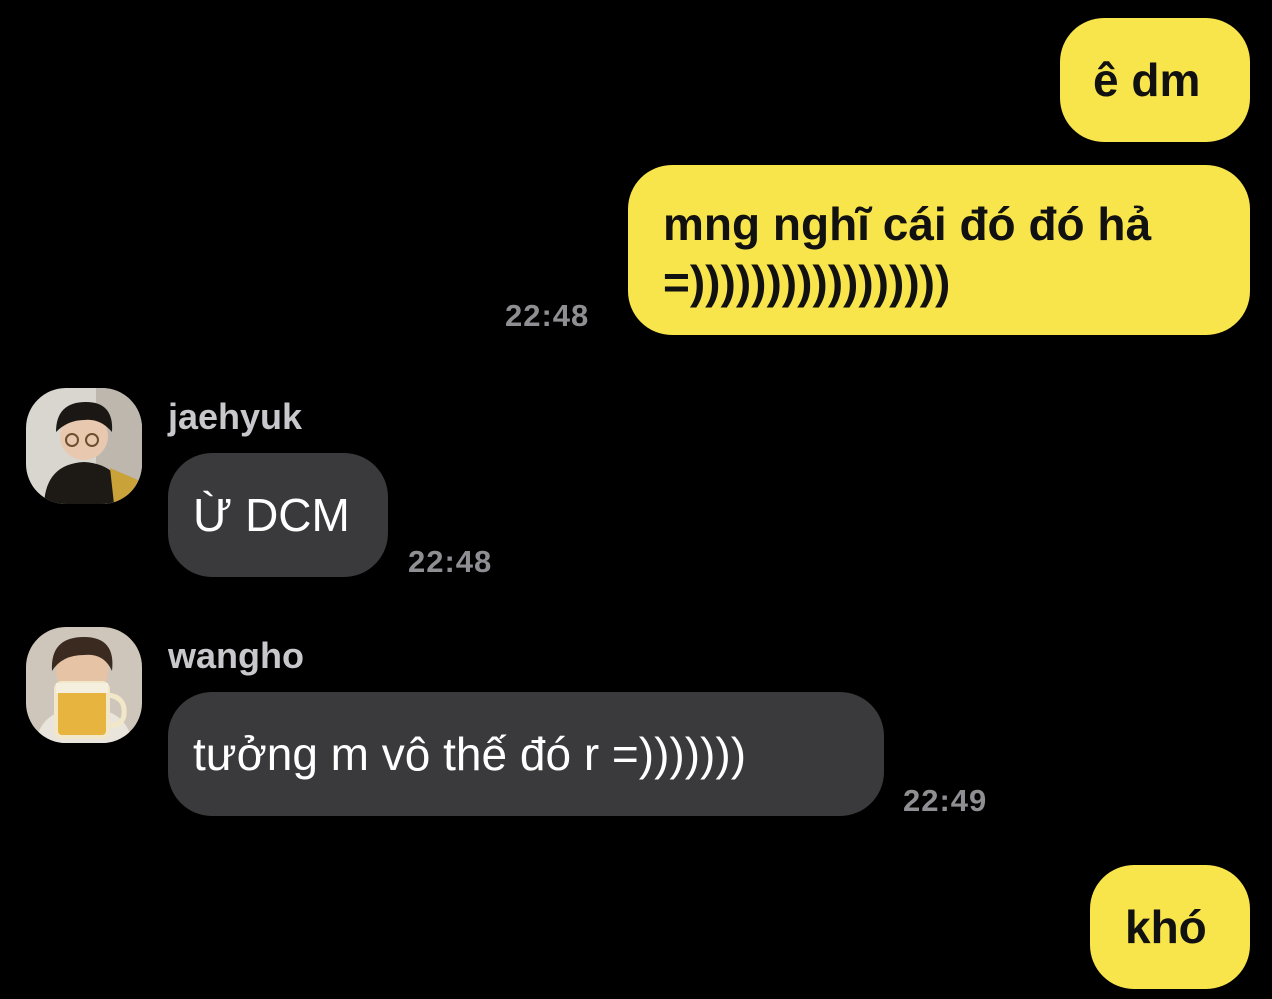 Image resolution: width=1272 pixels, height=999 pixels. Describe the element at coordinates (271, 515) in the screenshot. I see `message-text: Ừ DCM` at that location.